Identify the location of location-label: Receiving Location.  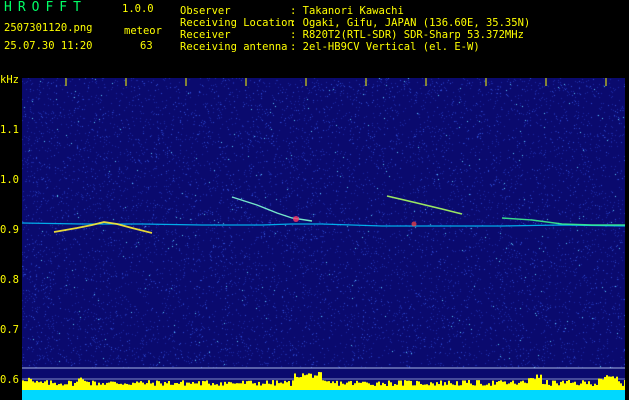
(237, 23).